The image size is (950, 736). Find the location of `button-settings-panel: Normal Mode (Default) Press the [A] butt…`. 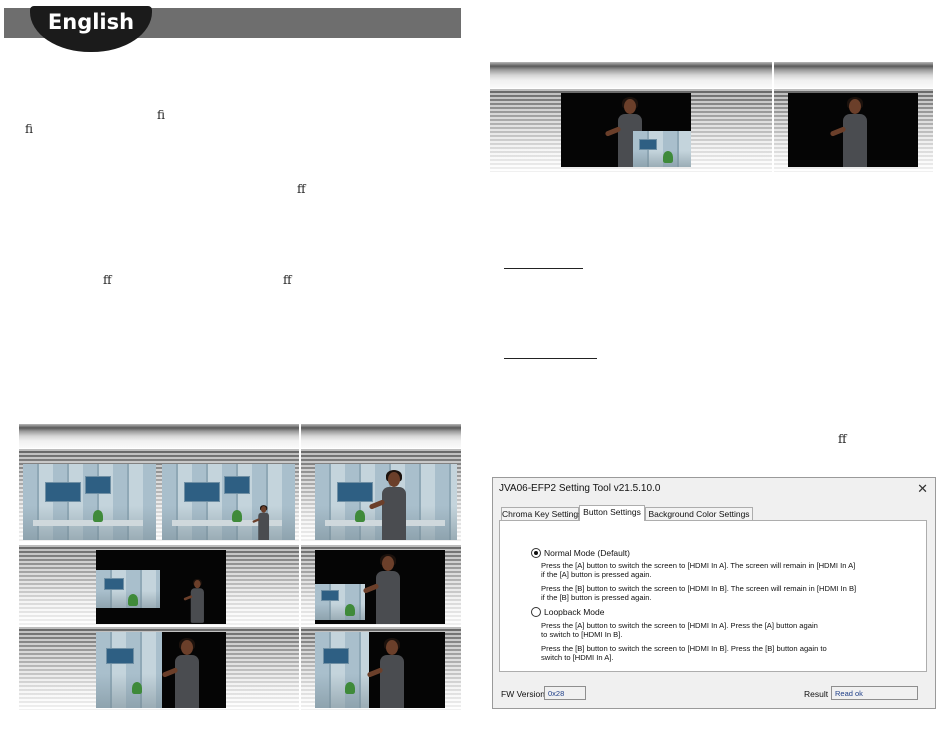

button-settings-panel: Normal Mode (Default) Press the [A] butt… is located at coordinates (713, 596).